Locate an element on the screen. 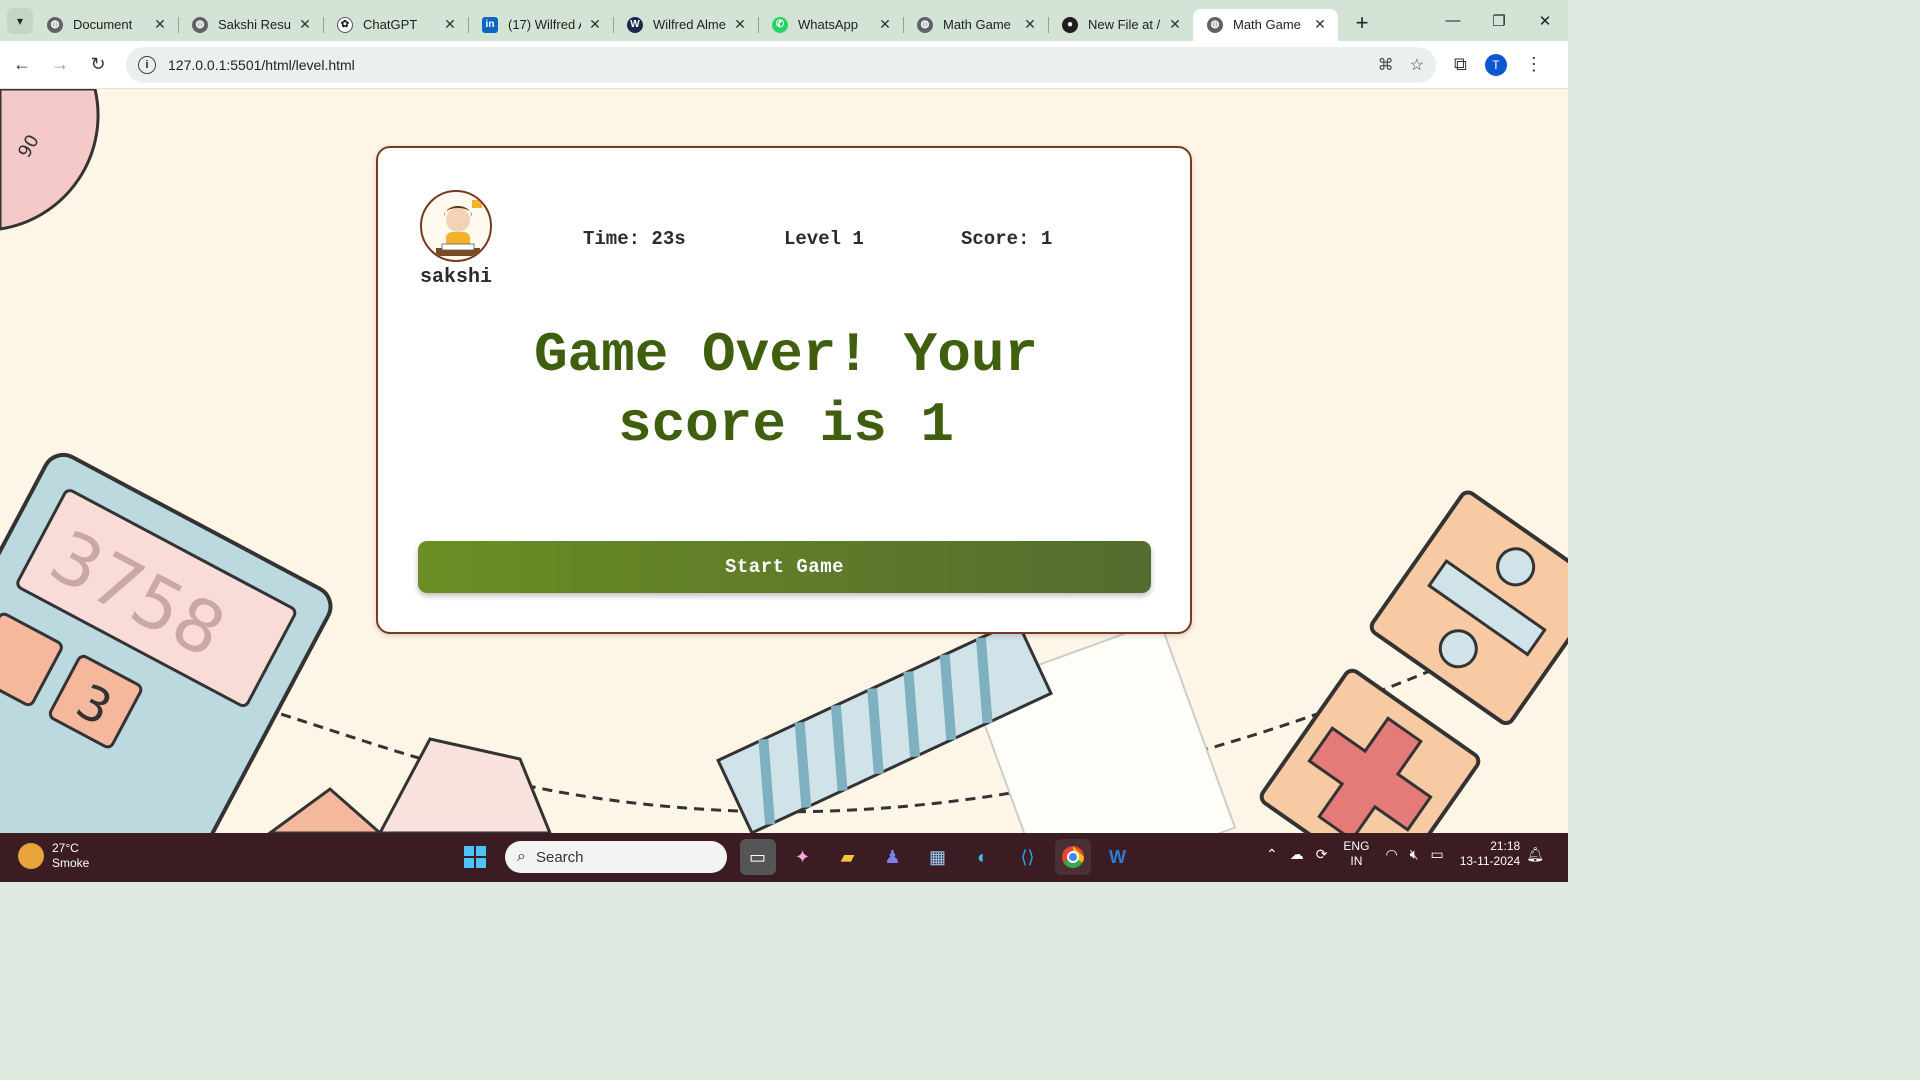  language-indicator: ENG IN is located at coordinates (1356, 854).